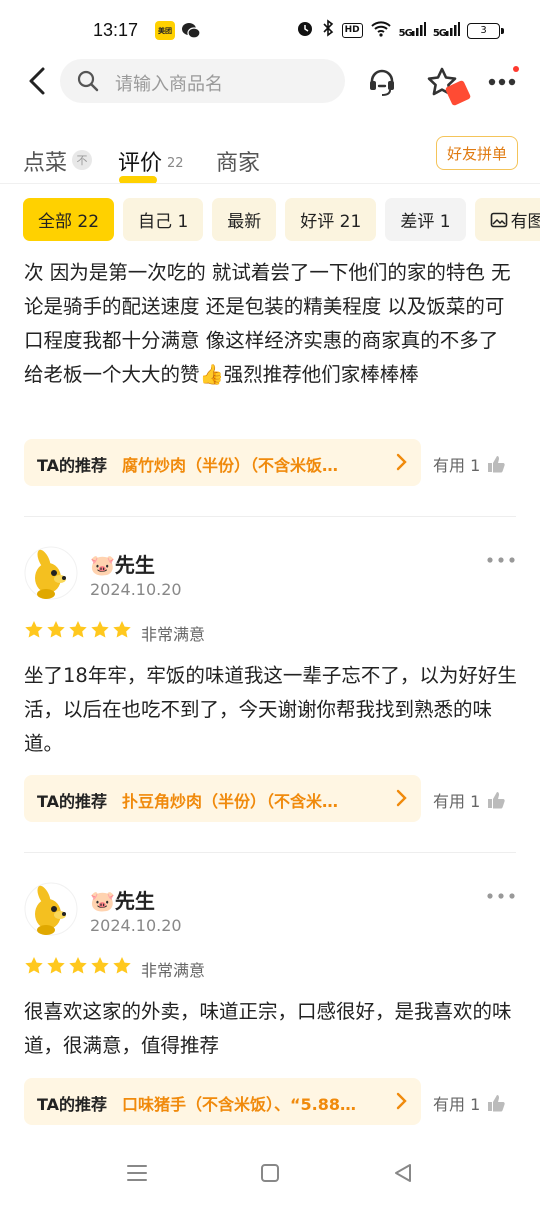 This screenshot has width=540, height=1206. I want to click on filter-with-images: 有图, so click(507, 219).